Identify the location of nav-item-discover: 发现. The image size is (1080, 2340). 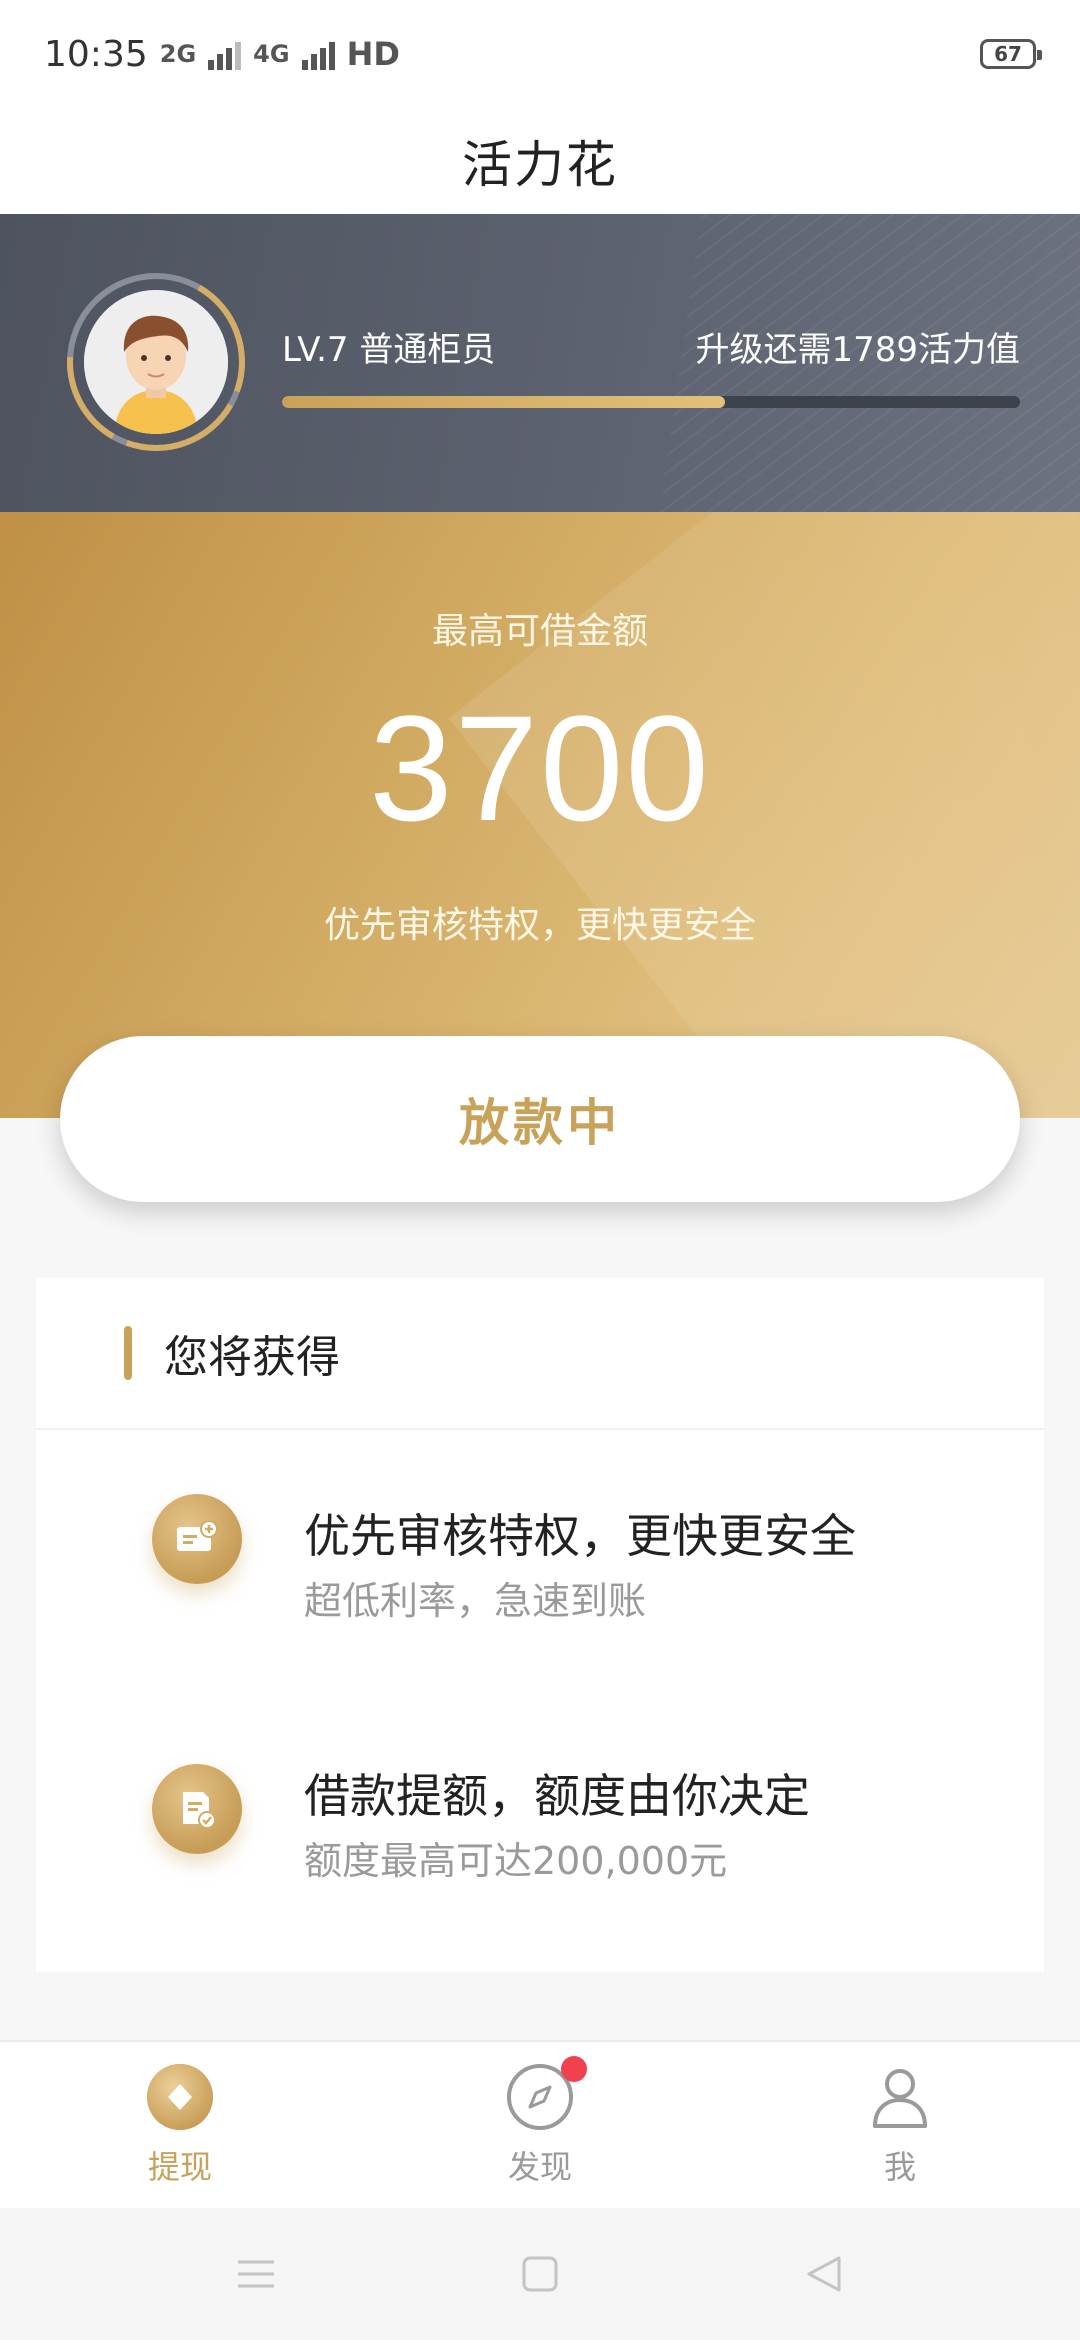
(540, 2126).